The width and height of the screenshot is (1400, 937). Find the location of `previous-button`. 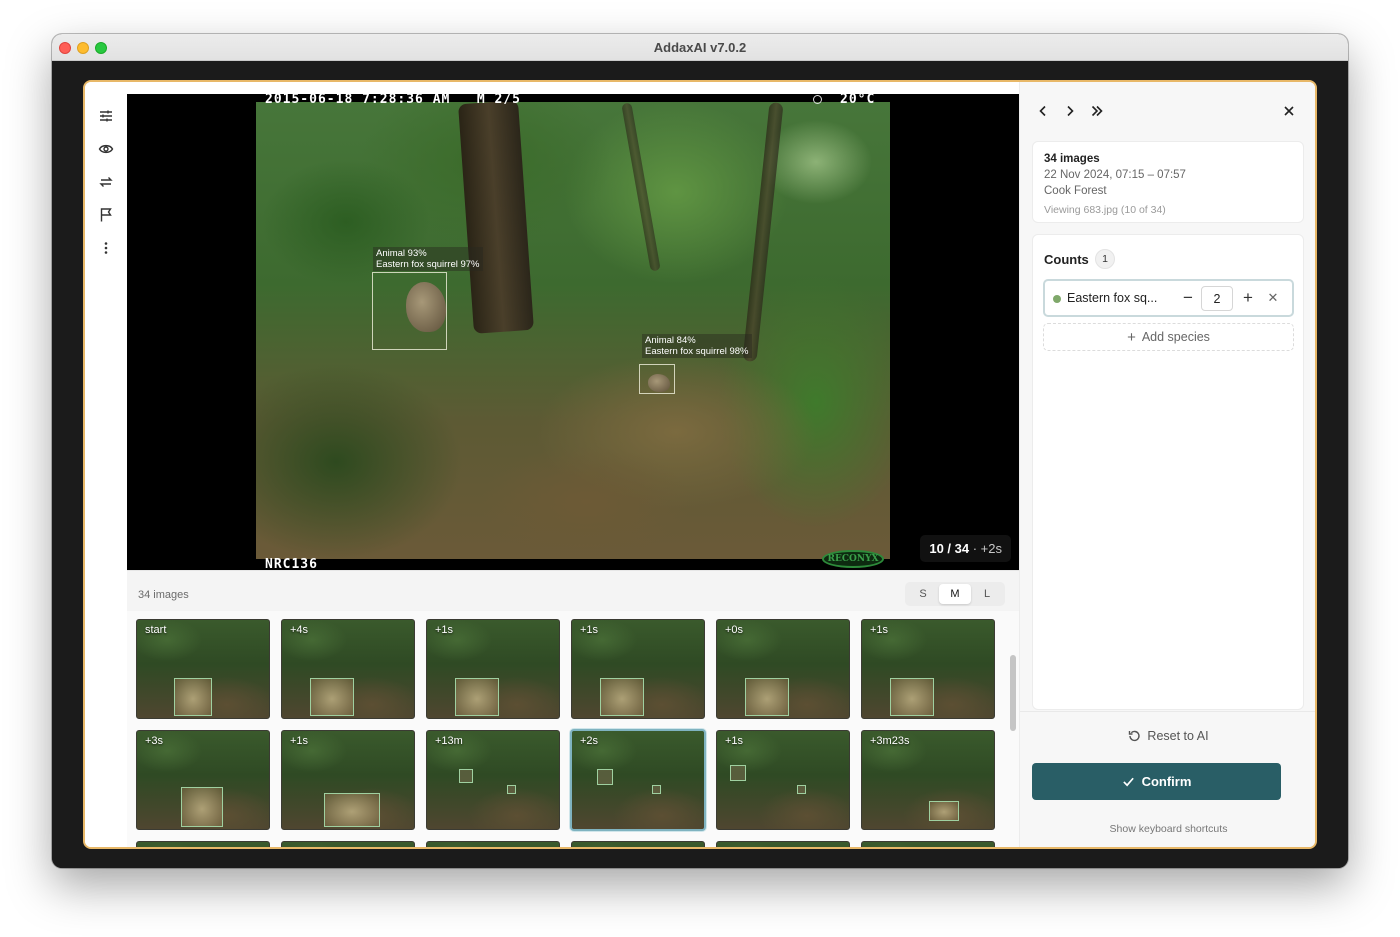

previous-button is located at coordinates (1043, 111).